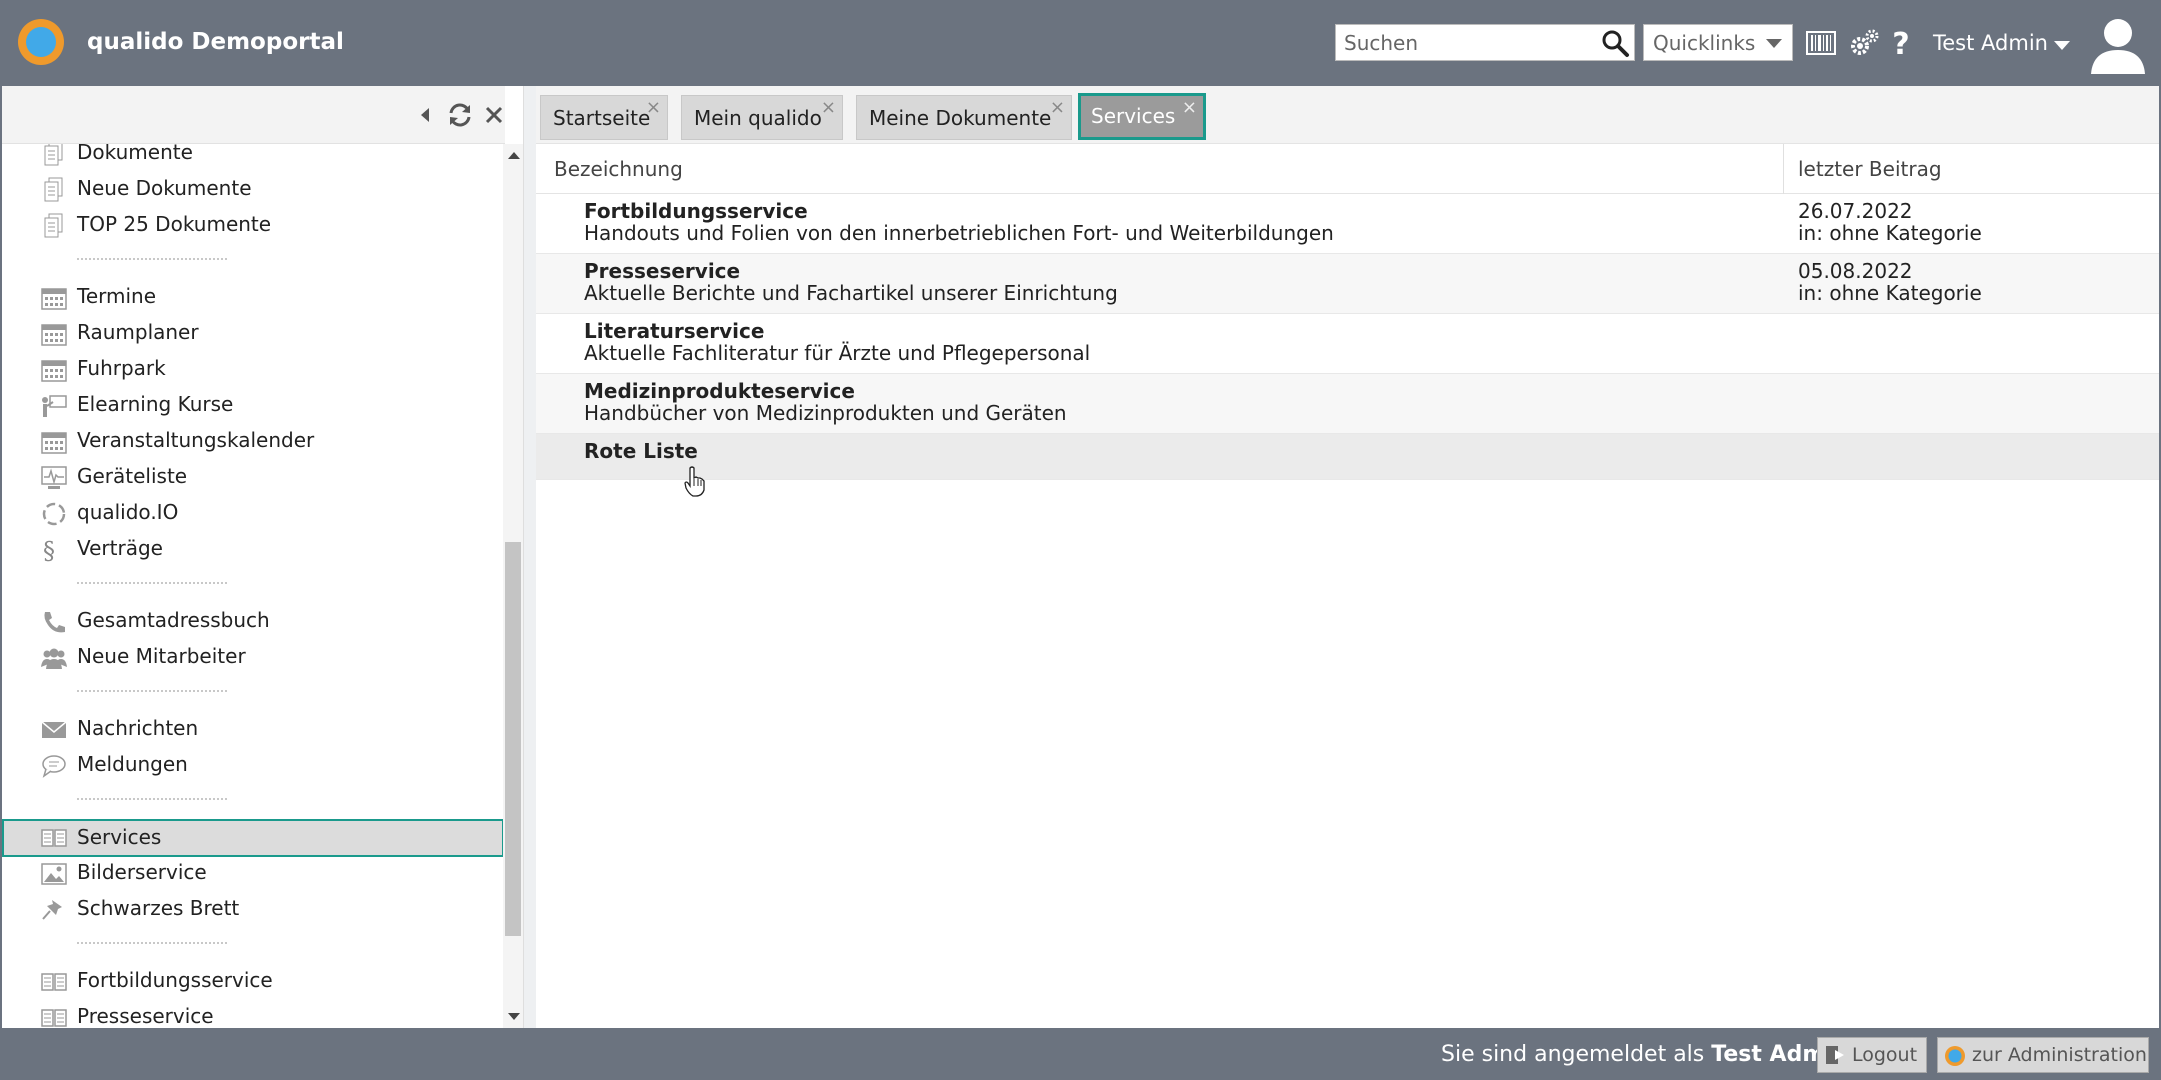 This screenshot has height=1080, width=2161. Describe the element at coordinates (641, 451) in the screenshot. I see `row-title: Rote Liste` at that location.